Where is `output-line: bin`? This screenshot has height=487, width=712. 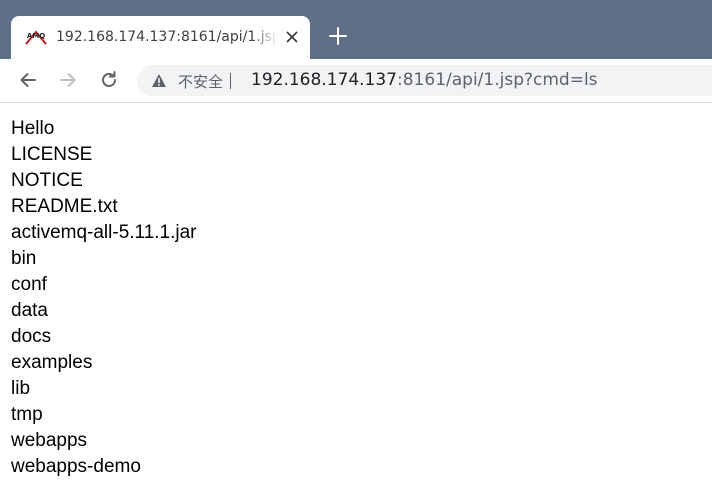 output-line: bin is located at coordinates (24, 258).